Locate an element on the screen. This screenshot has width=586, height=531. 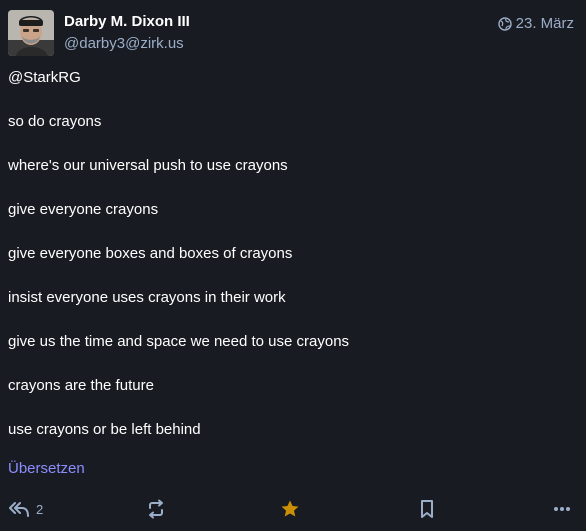
mention-link: @StarkRG is located at coordinates (293, 78).